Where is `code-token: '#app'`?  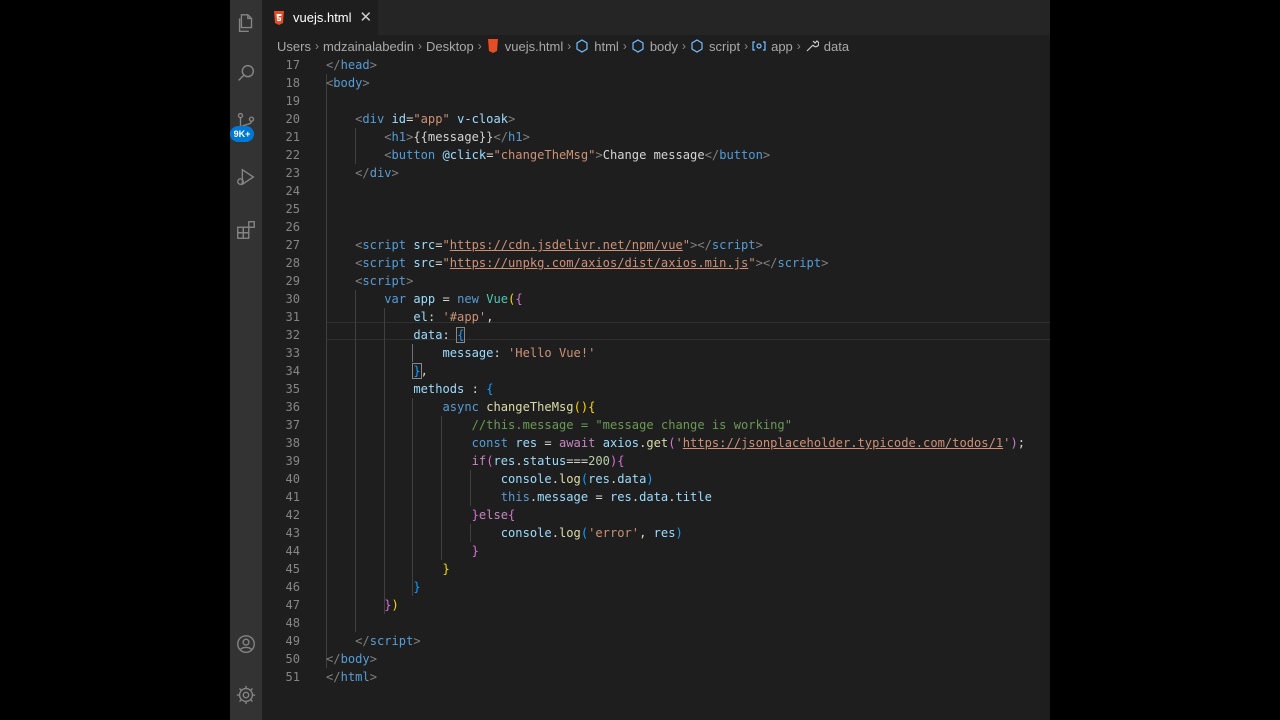
code-token: '#app' is located at coordinates (464, 317).